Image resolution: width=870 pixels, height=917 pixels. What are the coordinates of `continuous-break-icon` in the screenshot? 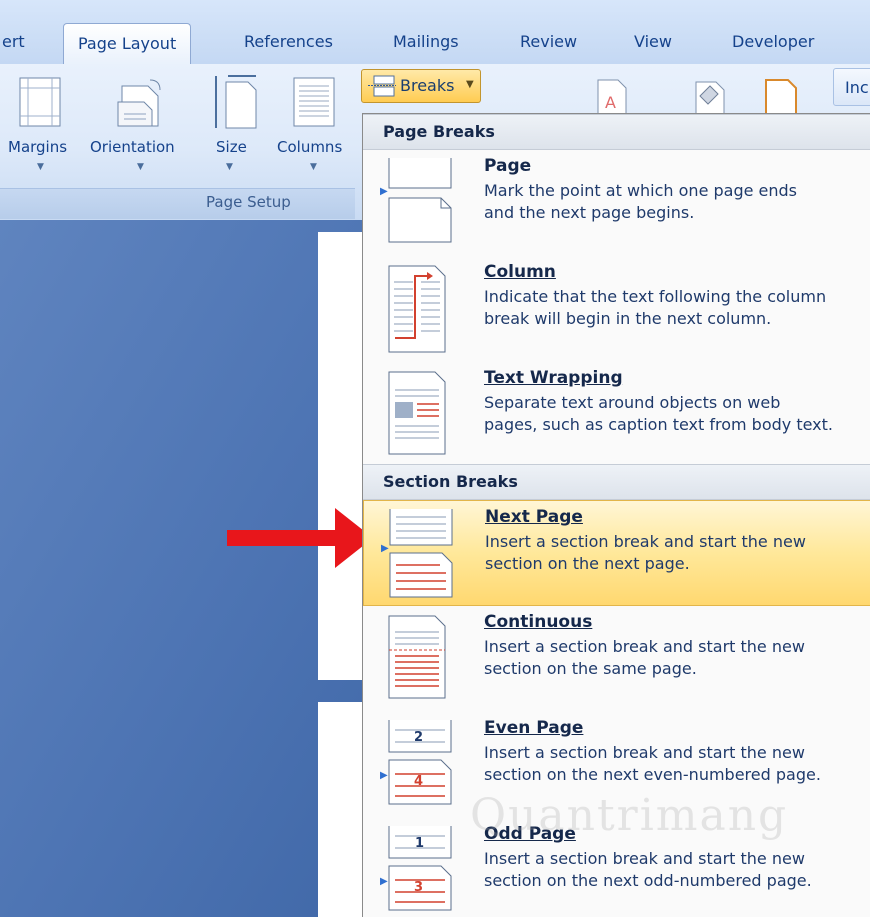 It's located at (417, 657).